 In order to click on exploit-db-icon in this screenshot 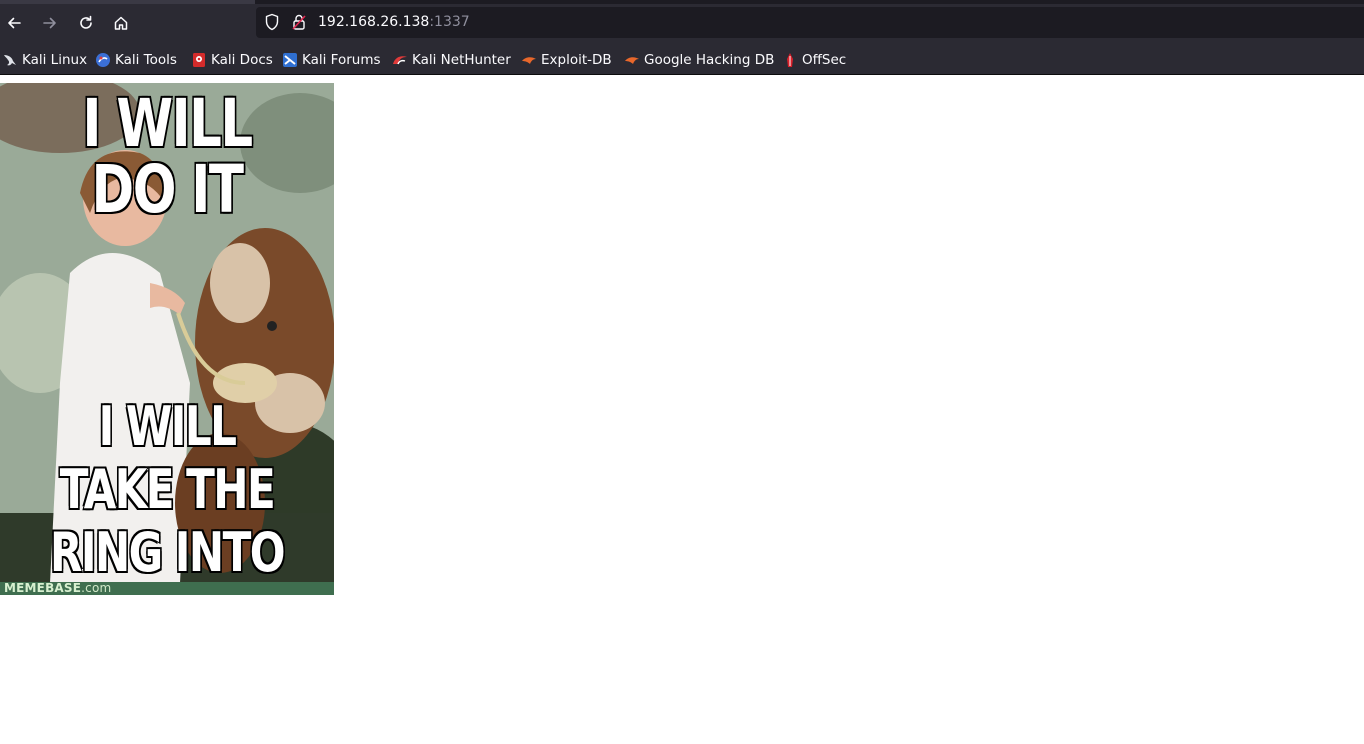, I will do `click(529, 60)`.